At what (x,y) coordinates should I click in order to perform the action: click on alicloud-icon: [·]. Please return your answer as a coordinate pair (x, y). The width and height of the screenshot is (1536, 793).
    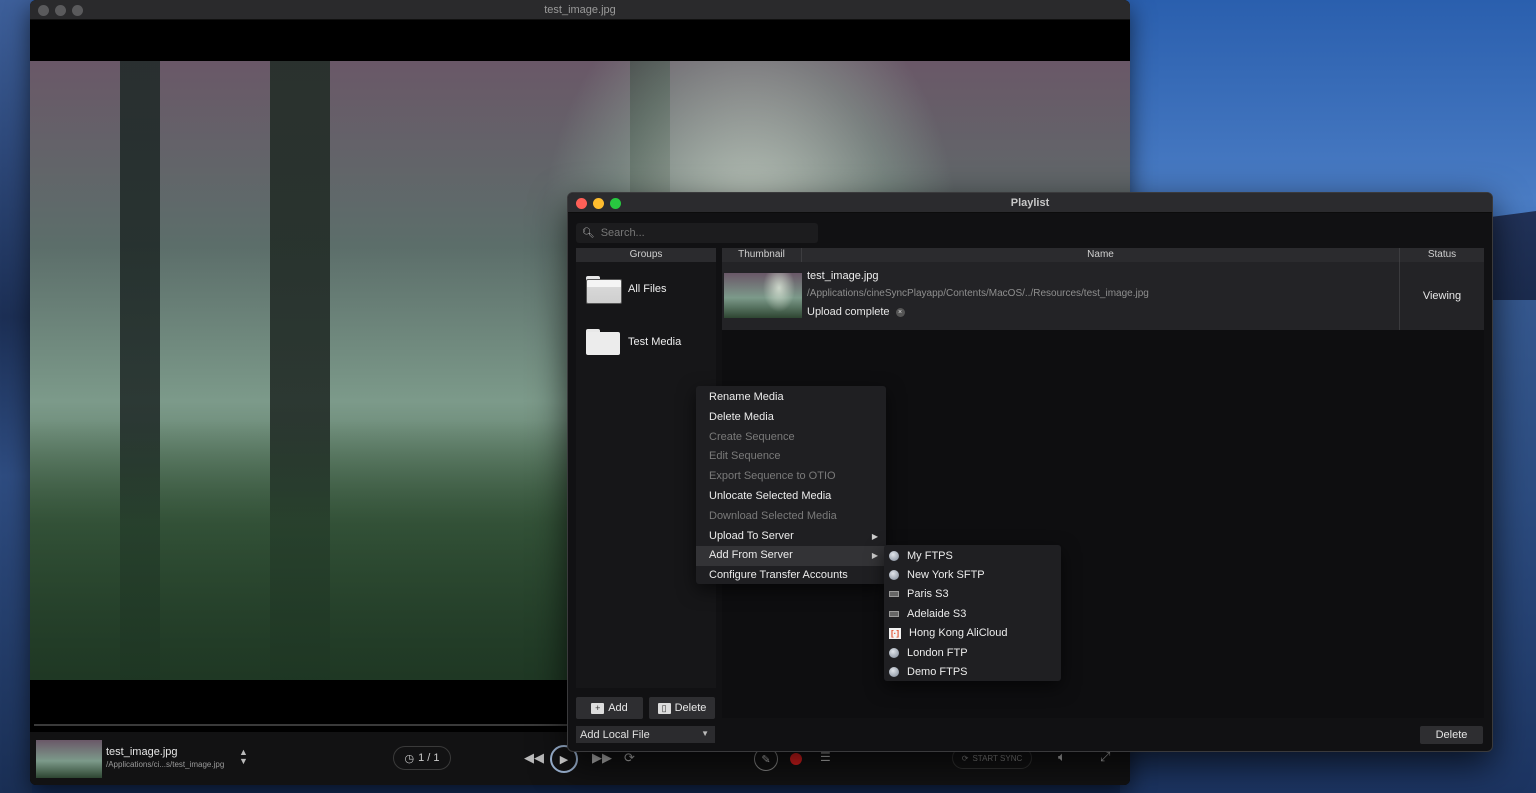
    Looking at the image, I should click on (895, 633).